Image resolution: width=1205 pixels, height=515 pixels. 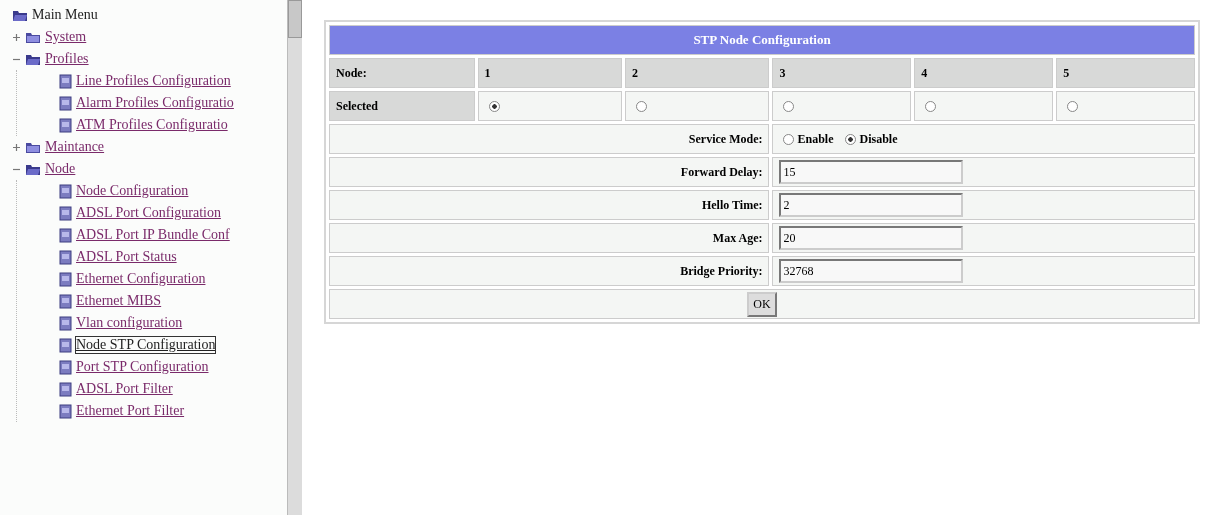 What do you see at coordinates (725, 138) in the screenshot?
I see `field-label: Service Mode:` at bounding box center [725, 138].